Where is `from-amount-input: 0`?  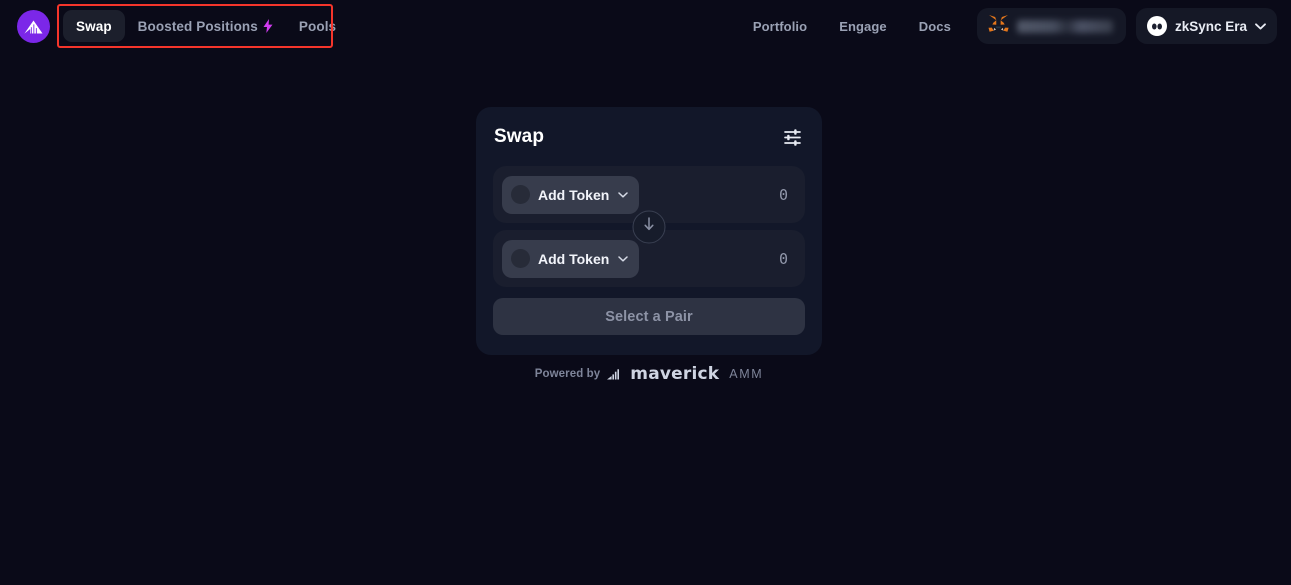
from-amount-input: 0 is located at coordinates (783, 195).